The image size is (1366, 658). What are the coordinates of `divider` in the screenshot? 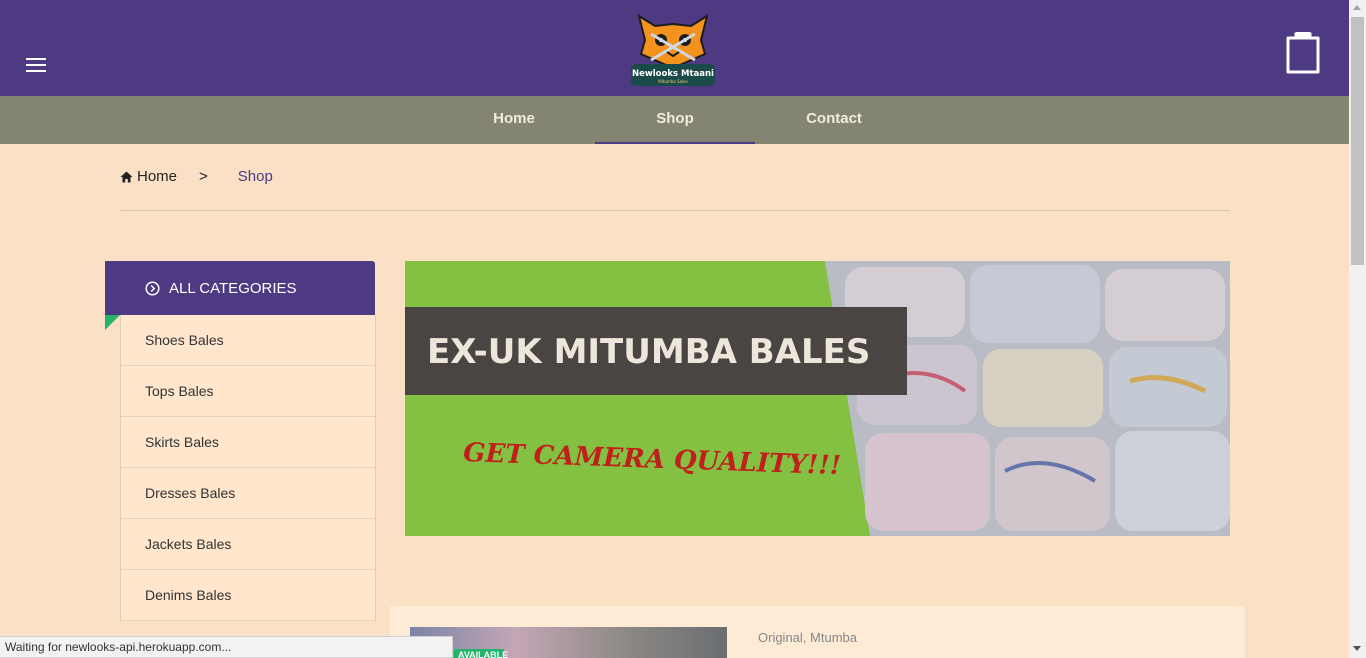 It's located at (675, 210).